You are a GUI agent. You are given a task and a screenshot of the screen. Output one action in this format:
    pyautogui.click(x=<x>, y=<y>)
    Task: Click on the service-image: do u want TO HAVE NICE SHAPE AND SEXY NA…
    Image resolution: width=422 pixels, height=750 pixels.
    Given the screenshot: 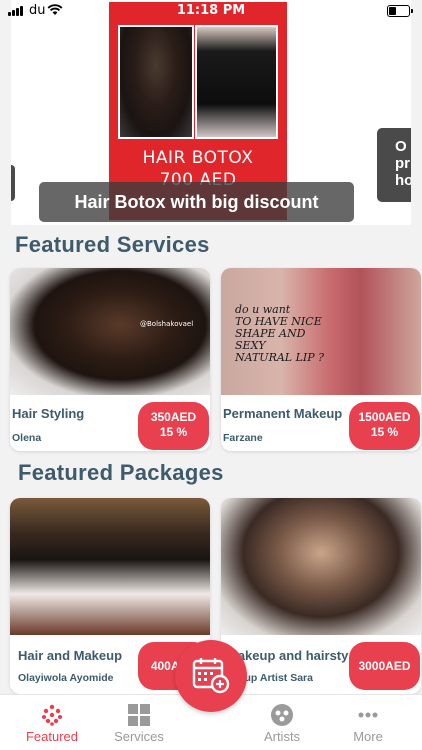 What is the action you would take?
    pyautogui.click(x=321, y=331)
    